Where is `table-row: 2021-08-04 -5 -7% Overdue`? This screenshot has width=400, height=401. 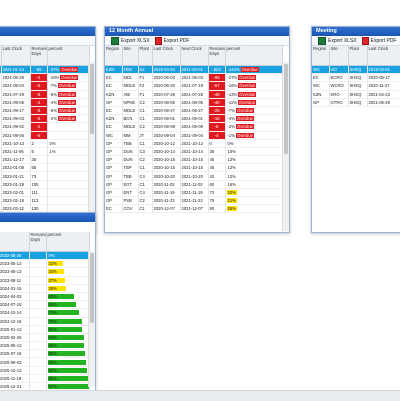
table-row: 2021-08-04 -5 -7% Overdue is located at coordinates (45, 86).